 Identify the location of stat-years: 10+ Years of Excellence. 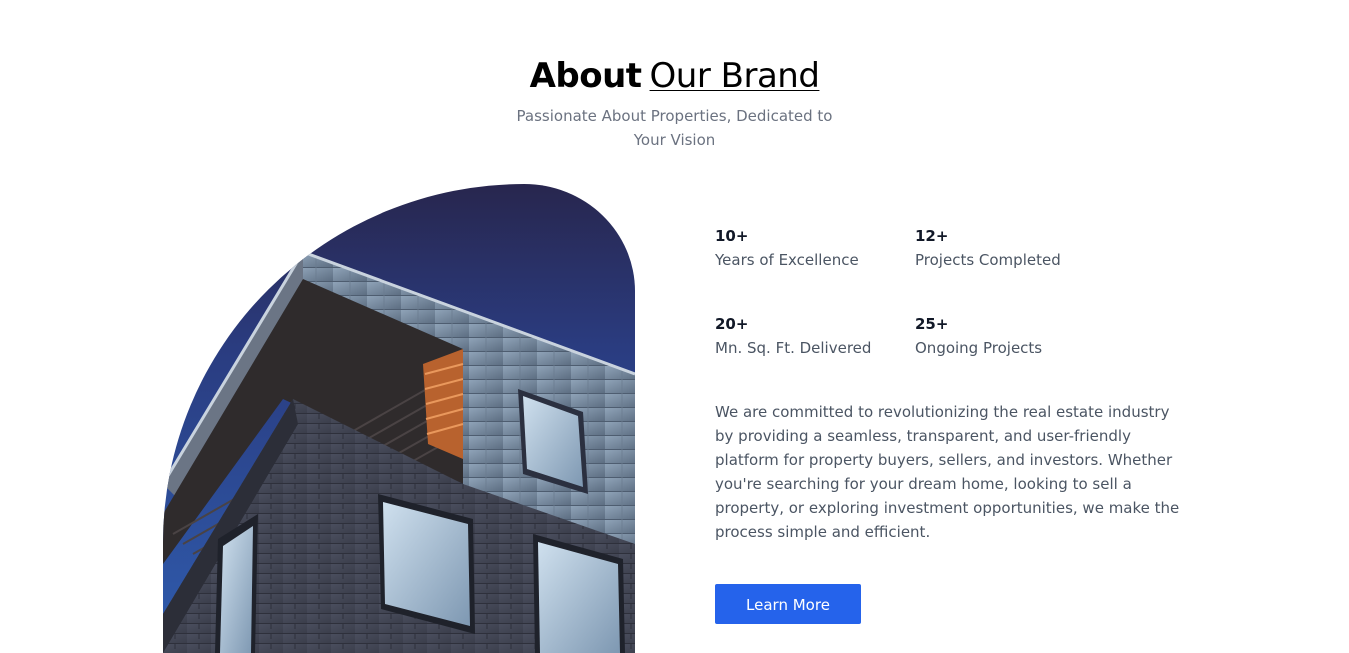
(815, 248).